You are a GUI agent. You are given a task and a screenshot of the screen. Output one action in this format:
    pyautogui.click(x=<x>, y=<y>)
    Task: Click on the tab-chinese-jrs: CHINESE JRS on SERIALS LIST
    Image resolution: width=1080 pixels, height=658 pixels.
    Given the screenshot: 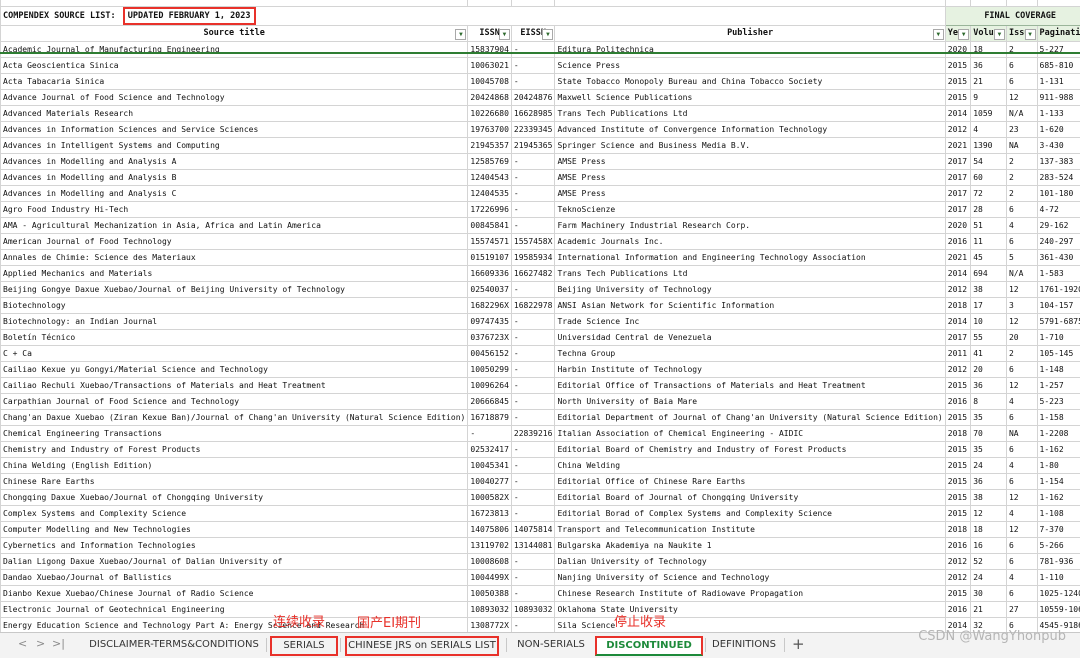 What is the action you would take?
    pyautogui.click(x=422, y=646)
    